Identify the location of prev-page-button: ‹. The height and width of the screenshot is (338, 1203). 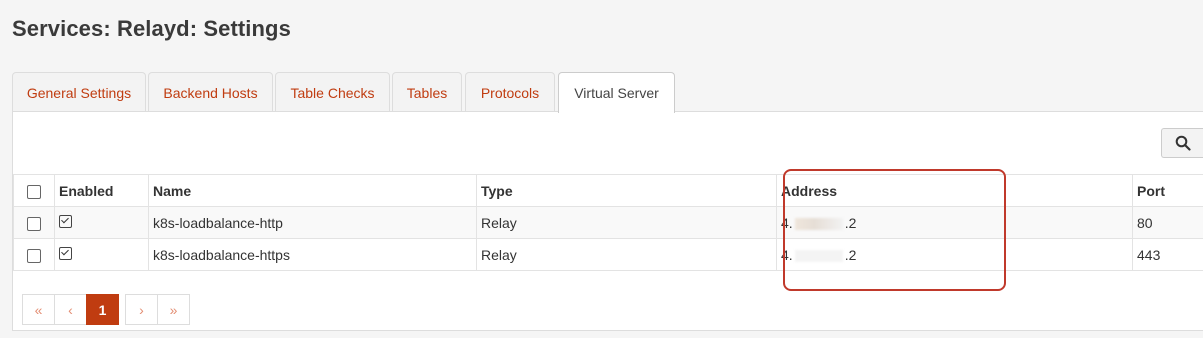
(70, 309).